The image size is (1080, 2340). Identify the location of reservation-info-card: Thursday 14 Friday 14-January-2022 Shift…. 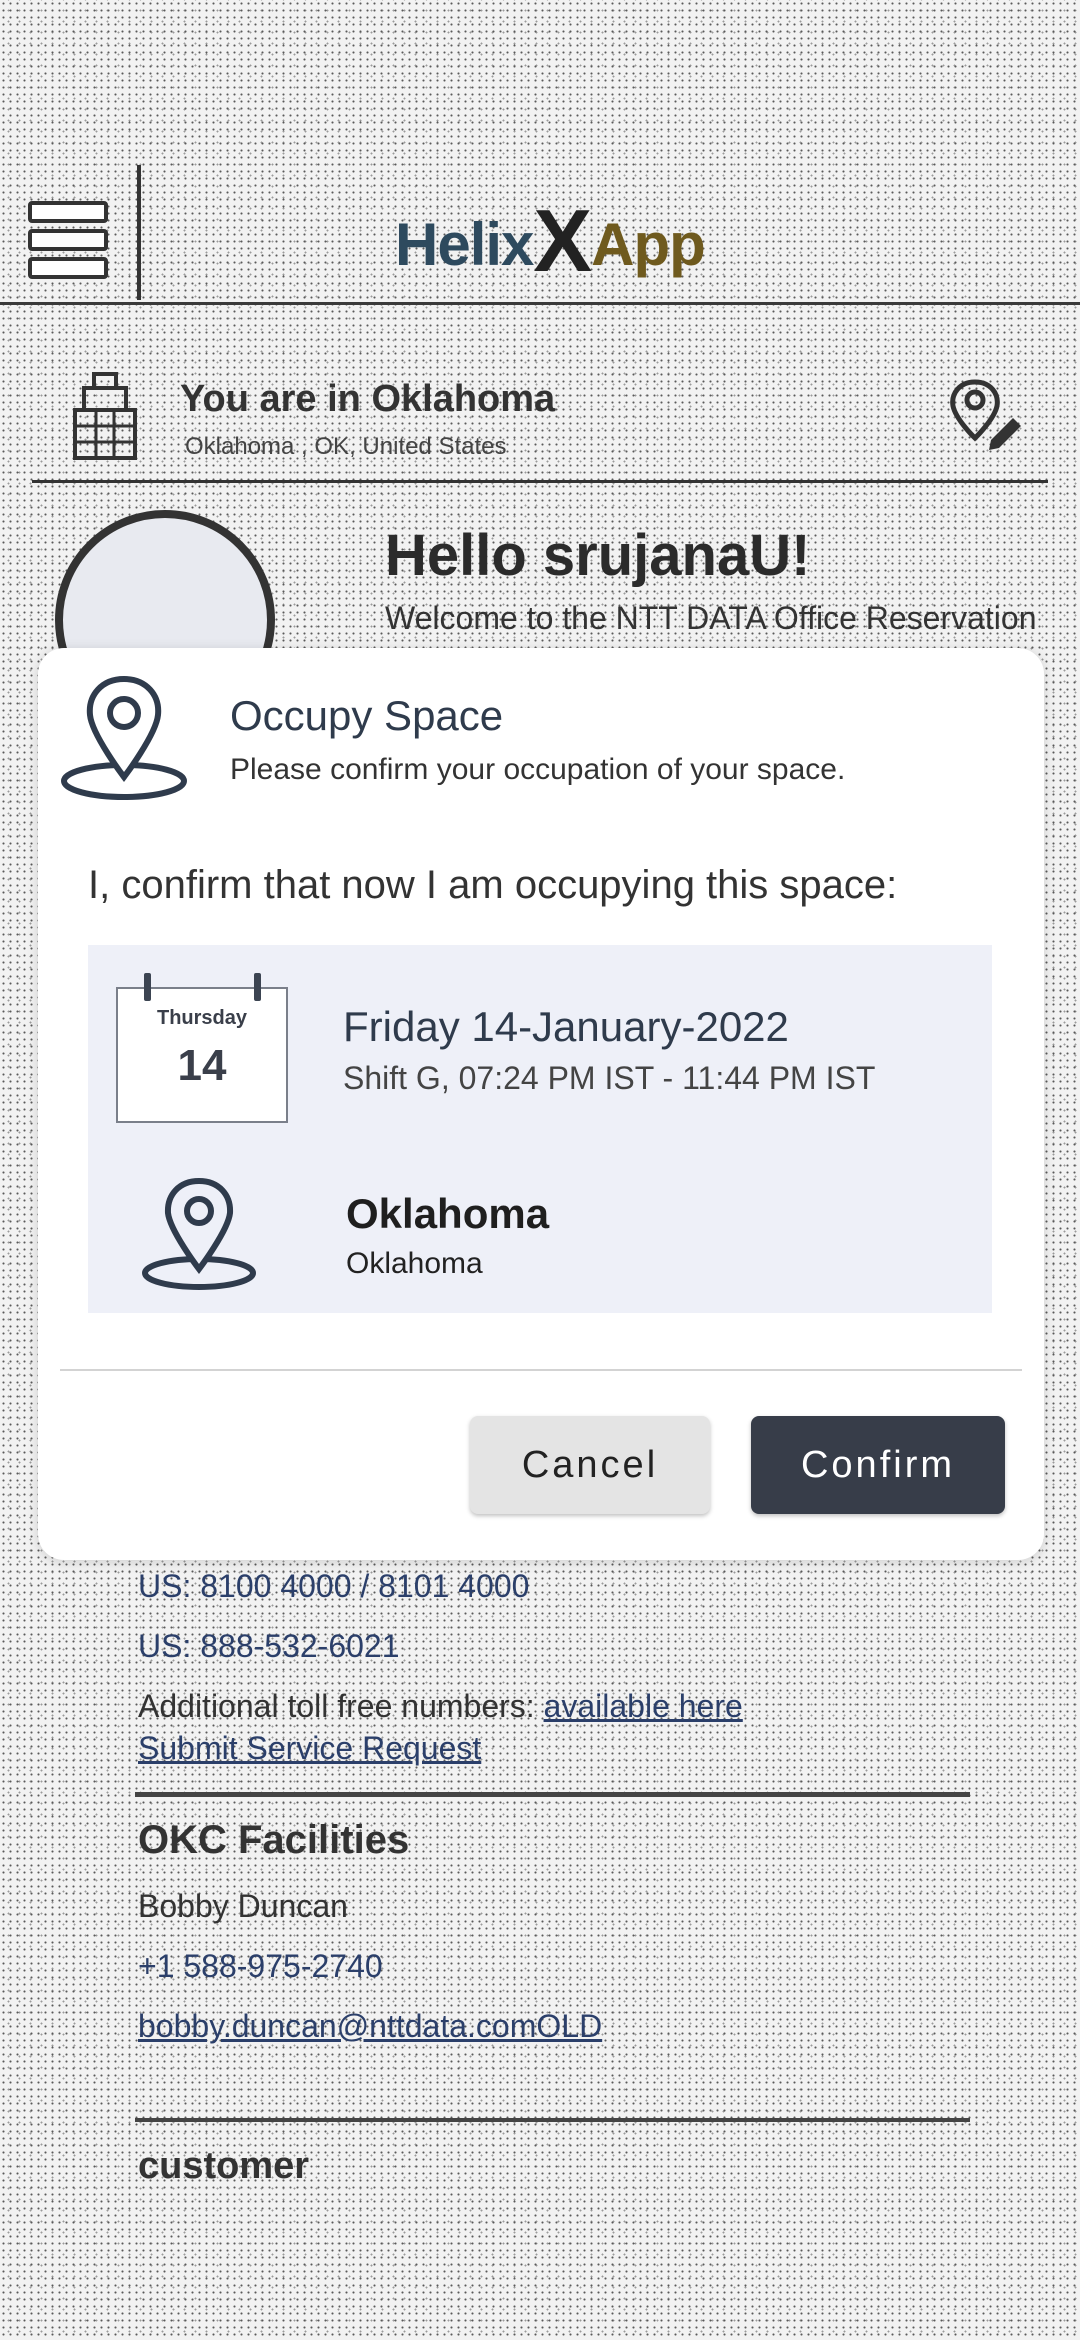
(540, 1129).